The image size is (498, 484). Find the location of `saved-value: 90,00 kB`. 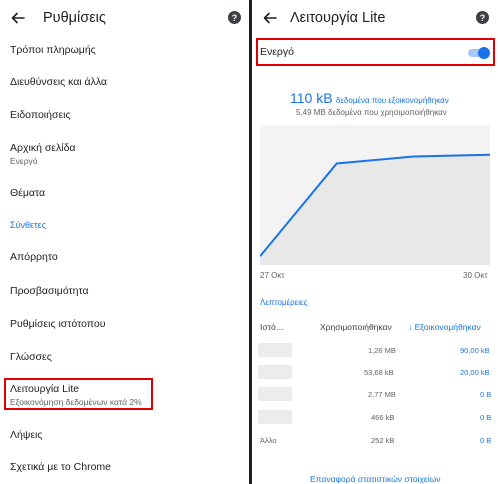

saved-value: 90,00 kB is located at coordinates (475, 350).